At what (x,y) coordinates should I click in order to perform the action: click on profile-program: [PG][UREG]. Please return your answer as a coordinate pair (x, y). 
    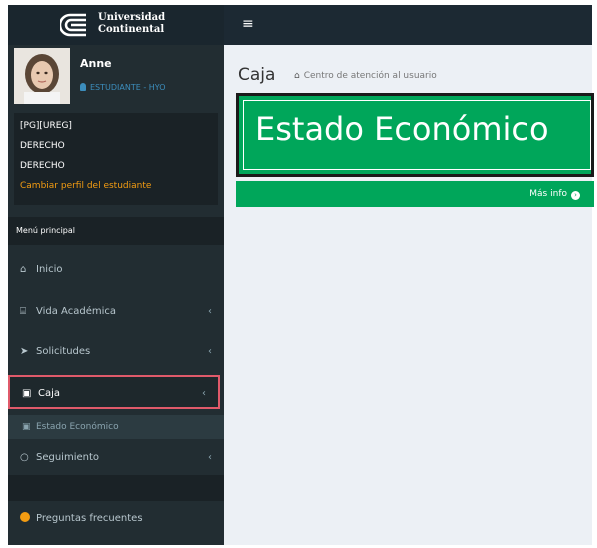
    Looking at the image, I should click on (46, 126).